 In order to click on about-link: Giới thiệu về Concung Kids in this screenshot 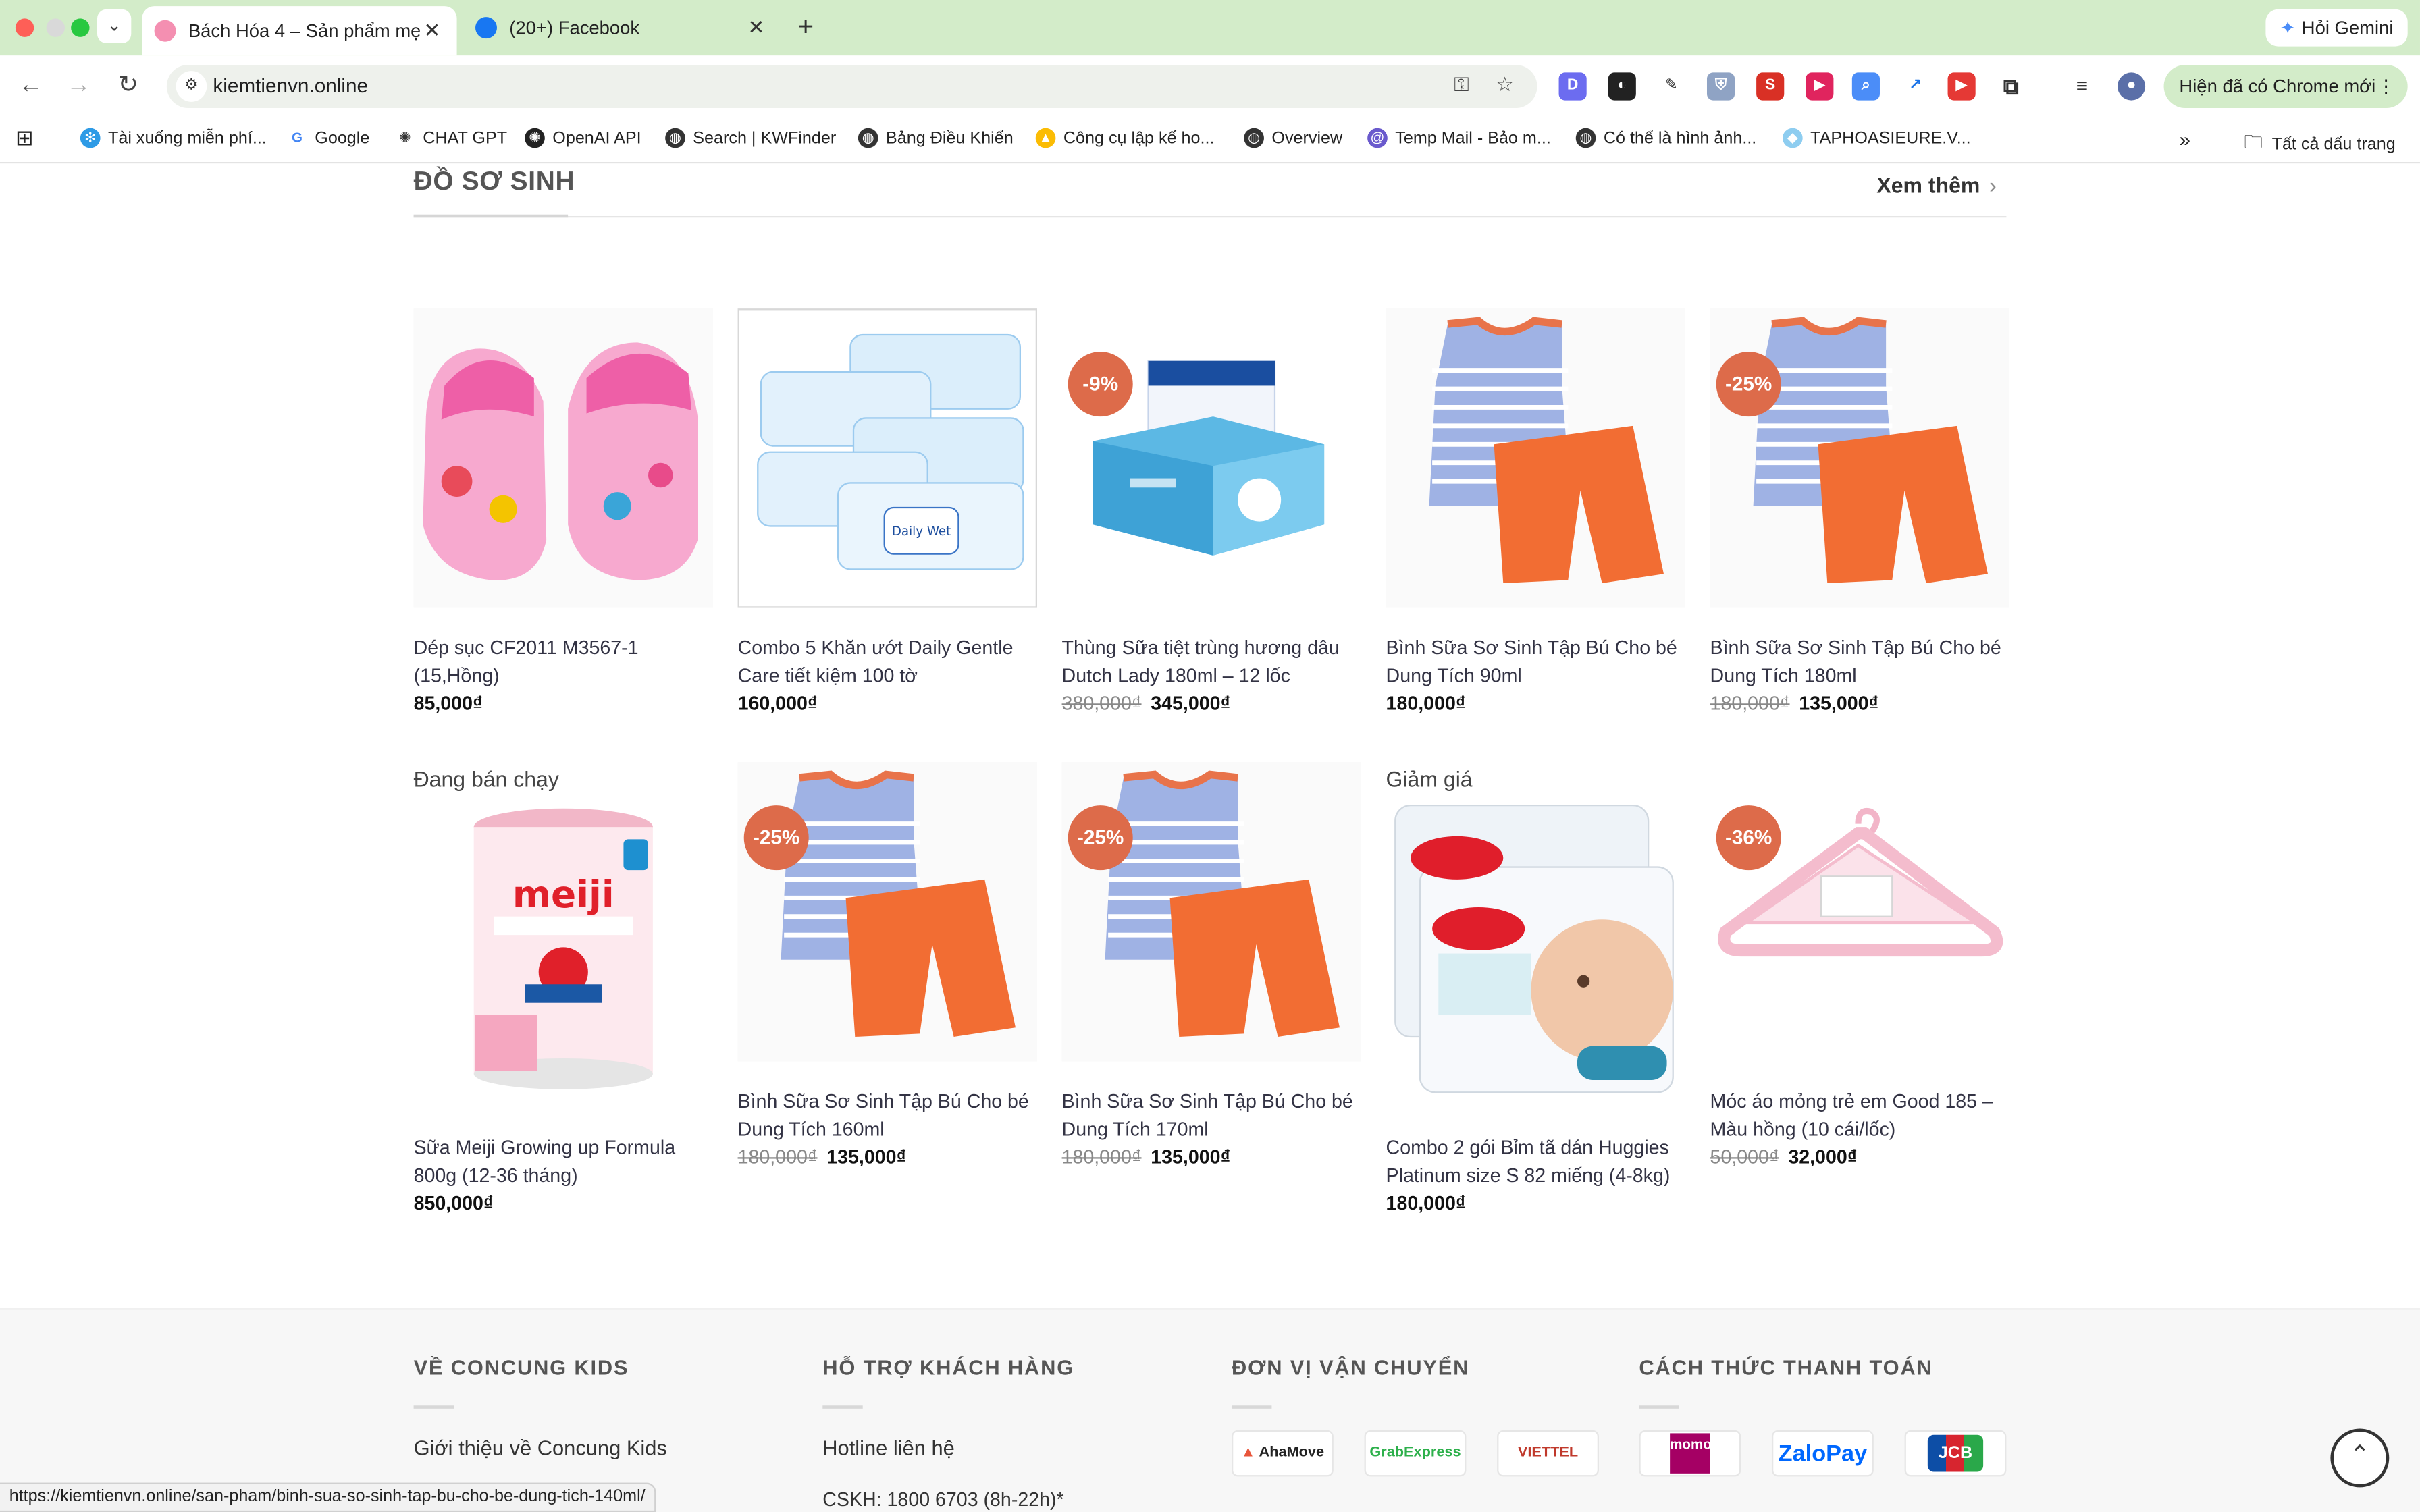, I will do `click(540, 1447)`.